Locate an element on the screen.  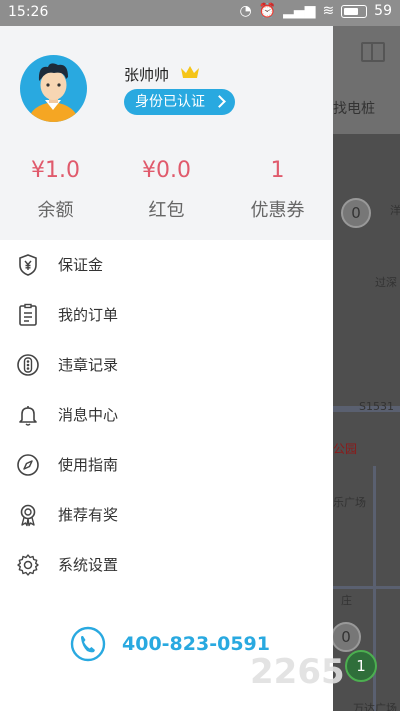
battery-icon is located at coordinates (354, 11).